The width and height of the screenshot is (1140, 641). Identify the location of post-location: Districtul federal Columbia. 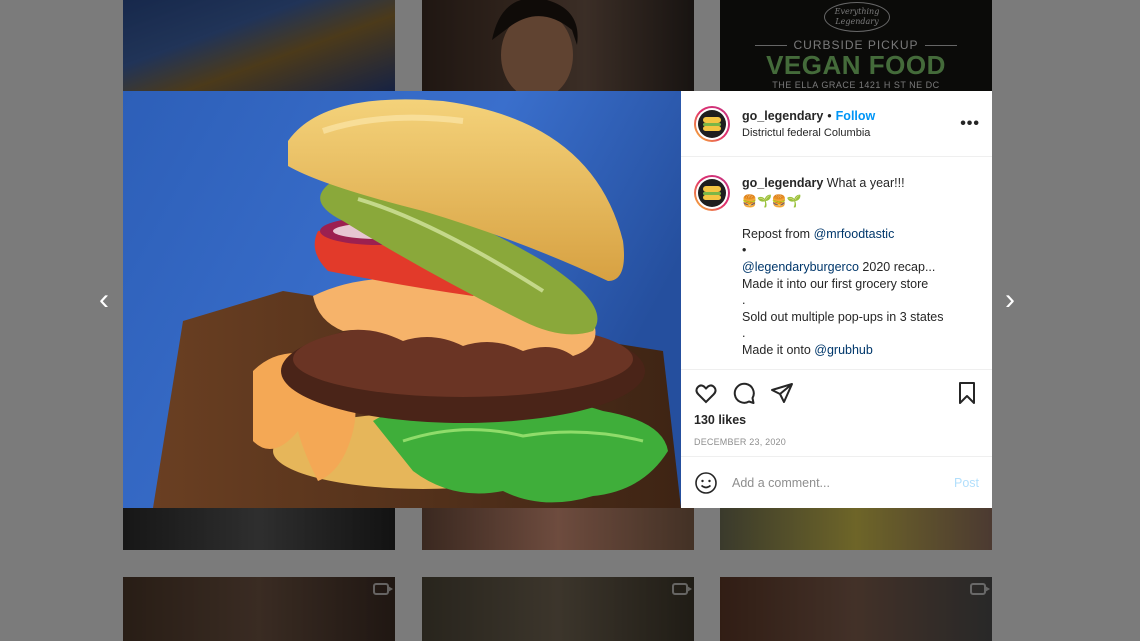
(851, 133).